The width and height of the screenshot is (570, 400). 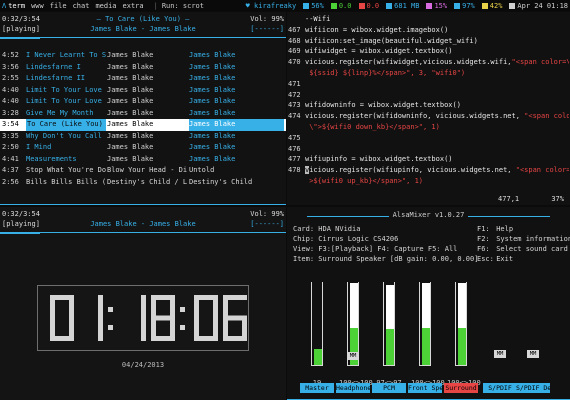 What do you see at coordinates (533, 388) in the screenshot?
I see `channel-label: S/PDIF De` at bounding box center [533, 388].